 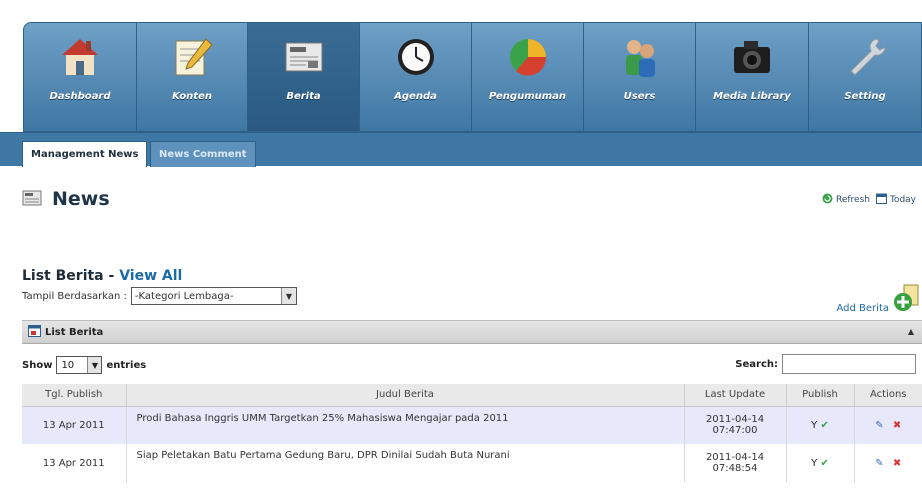 I want to click on column-header: Last Update, so click(x=735, y=395).